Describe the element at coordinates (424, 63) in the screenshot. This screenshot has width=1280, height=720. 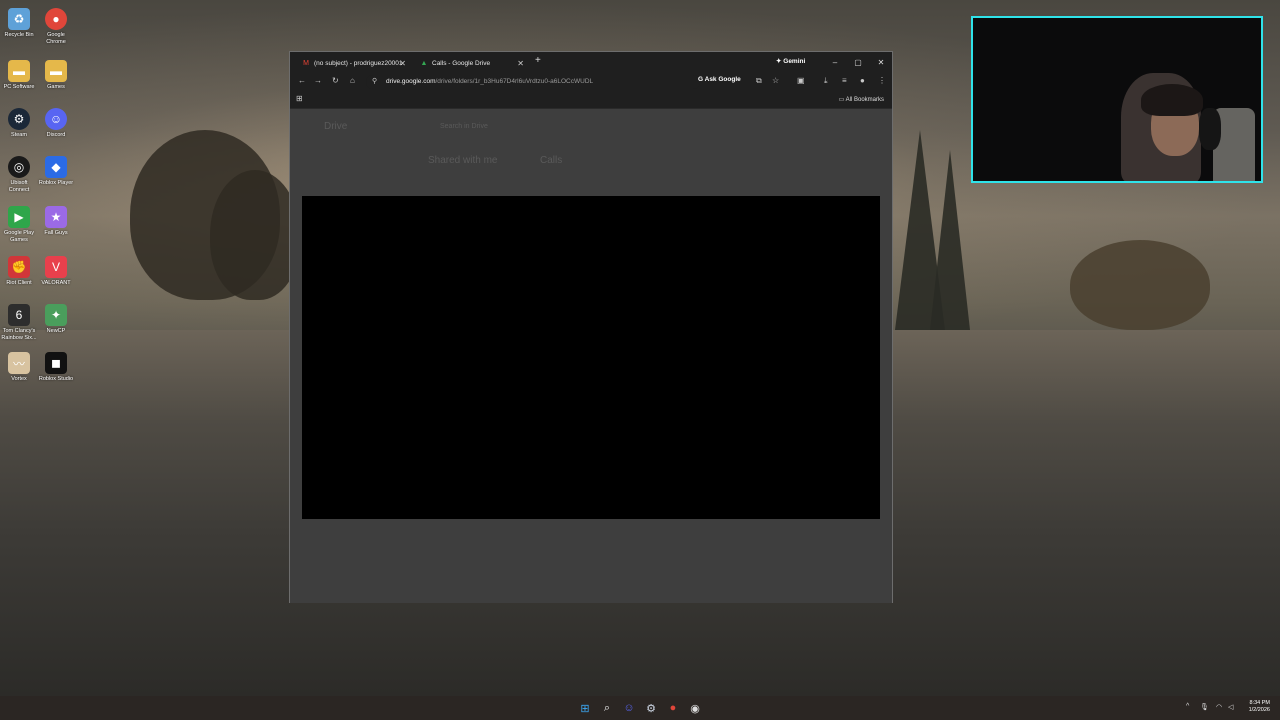
I see `google-drive-icon: ▲` at that location.